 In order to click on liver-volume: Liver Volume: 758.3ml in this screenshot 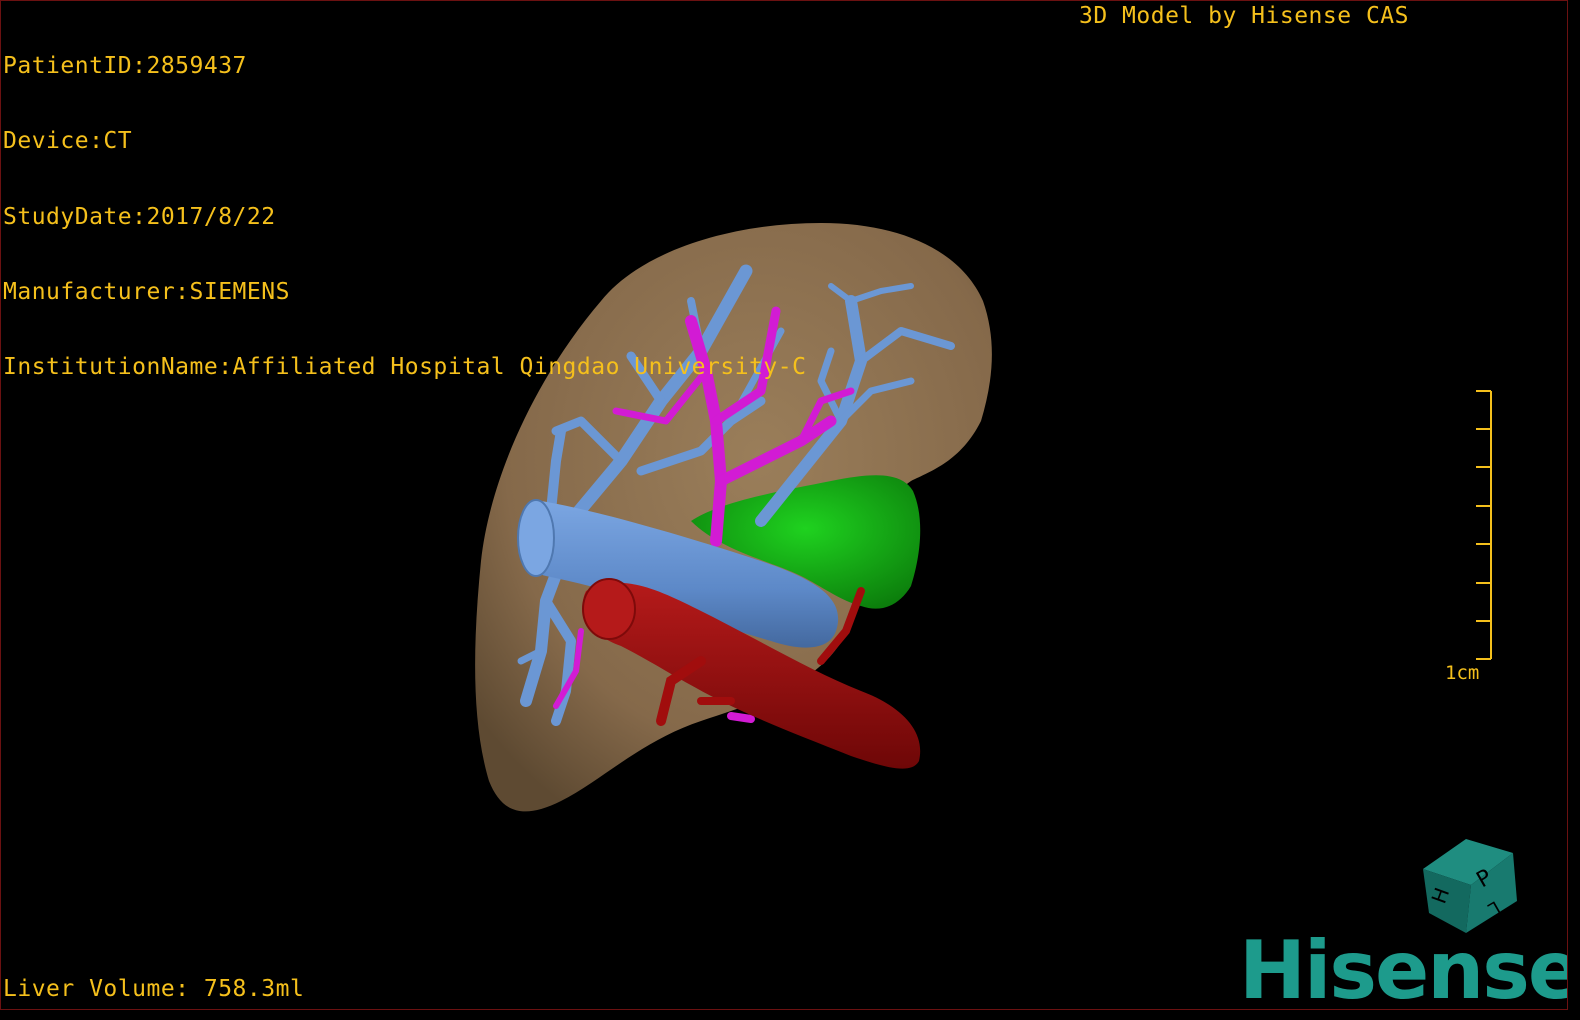, I will do `click(154, 989)`.